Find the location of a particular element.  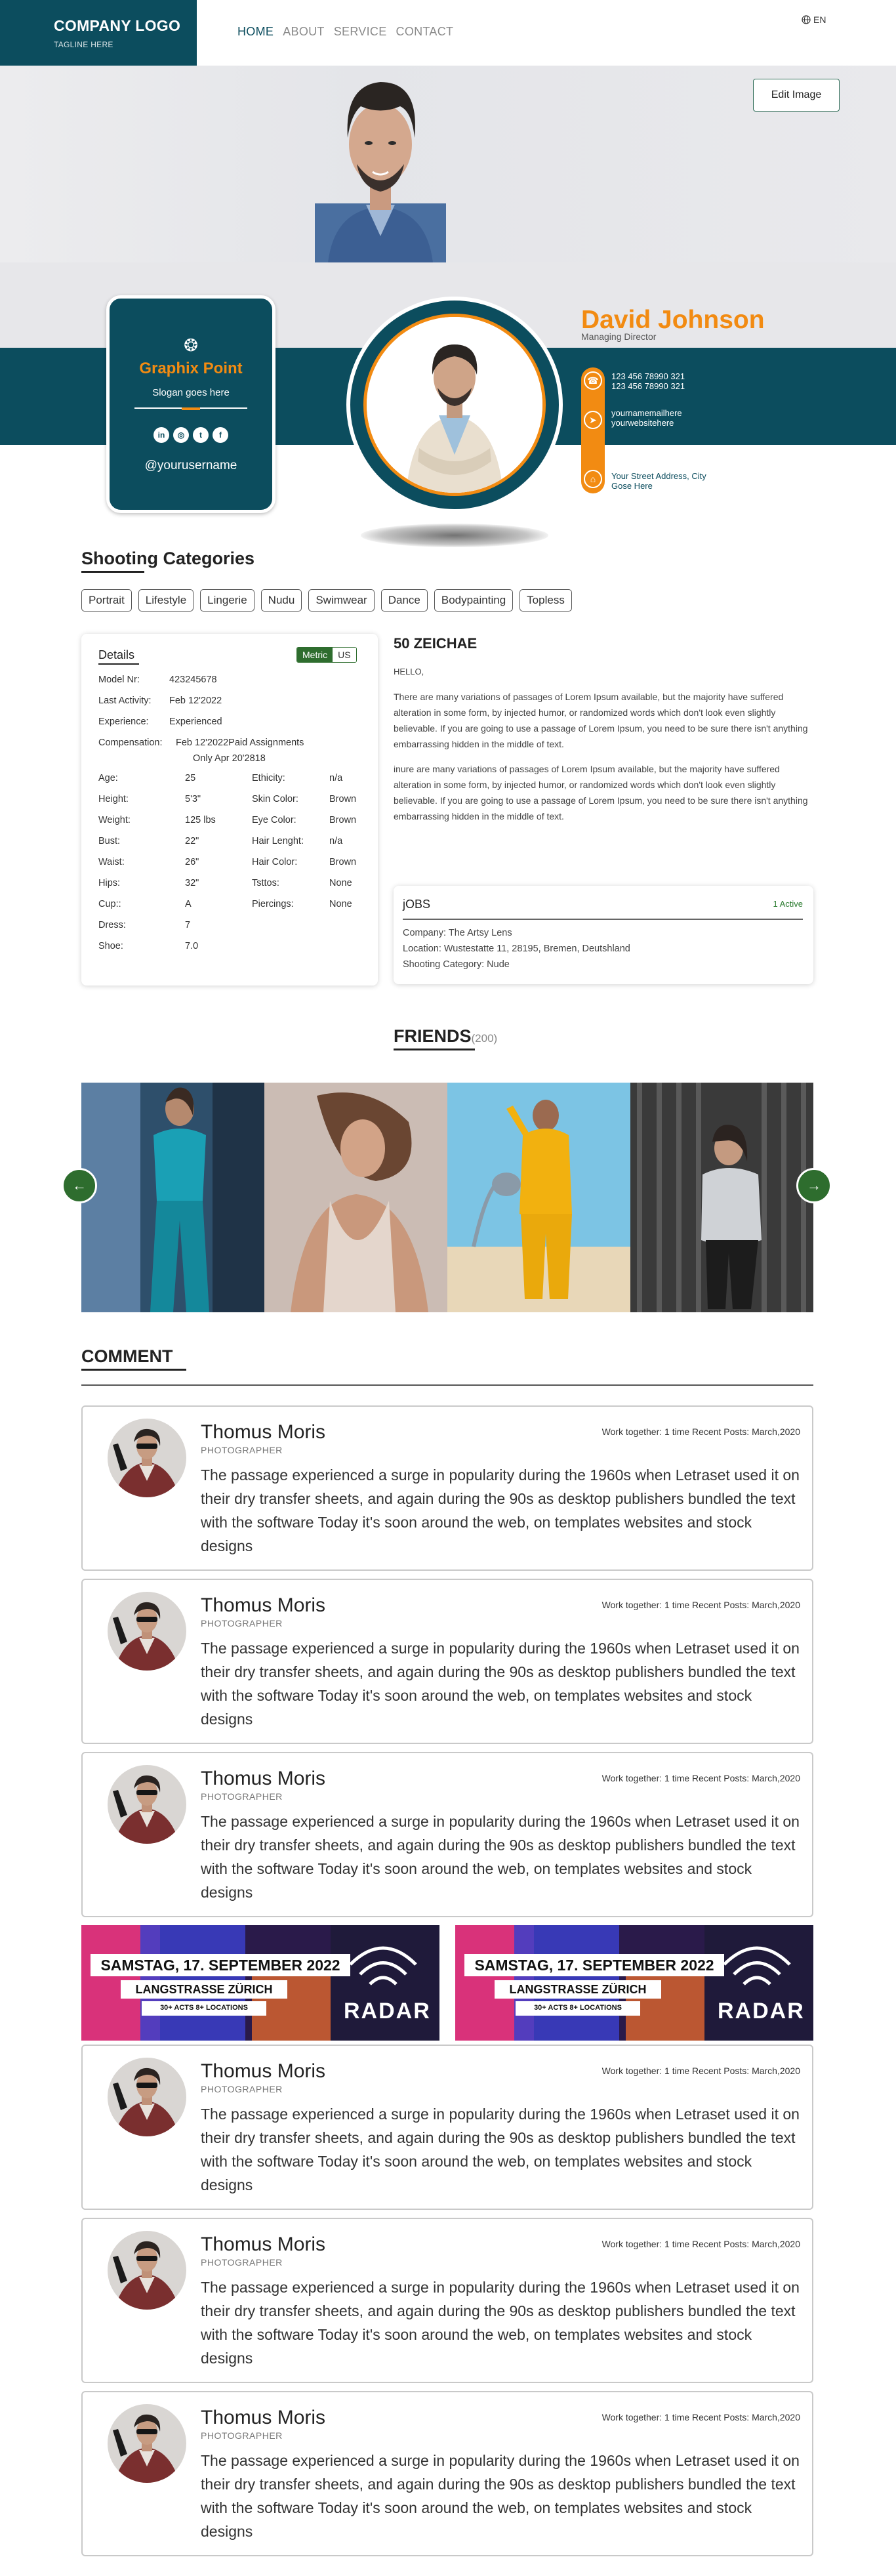

nav-home: HOME is located at coordinates (255, 32).